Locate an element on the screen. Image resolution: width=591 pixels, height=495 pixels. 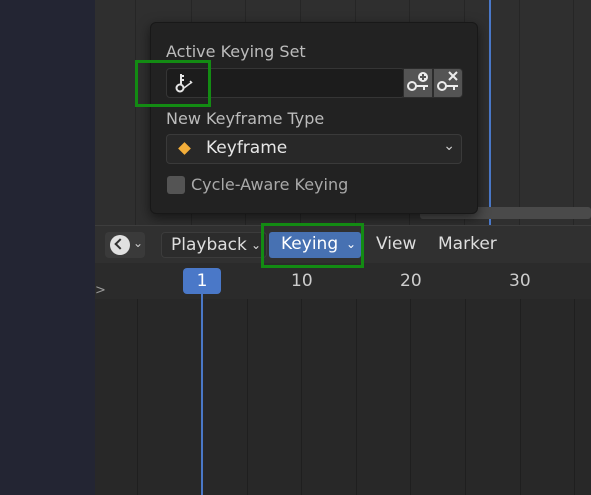
ruler-label: 10 is located at coordinates (302, 281).